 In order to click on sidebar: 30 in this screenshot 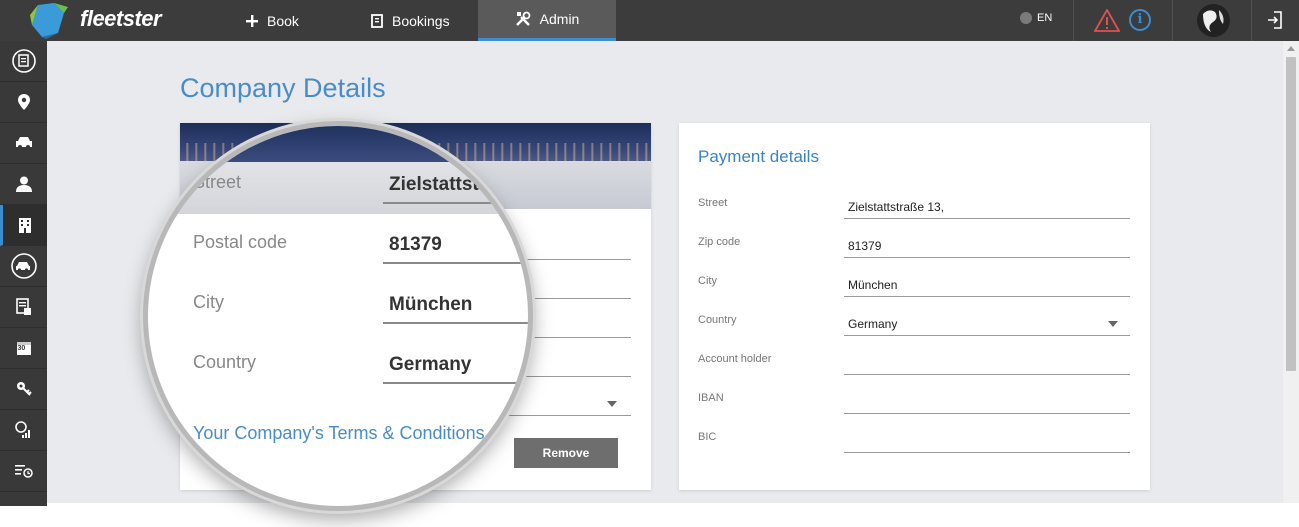, I will do `click(23, 273)`.